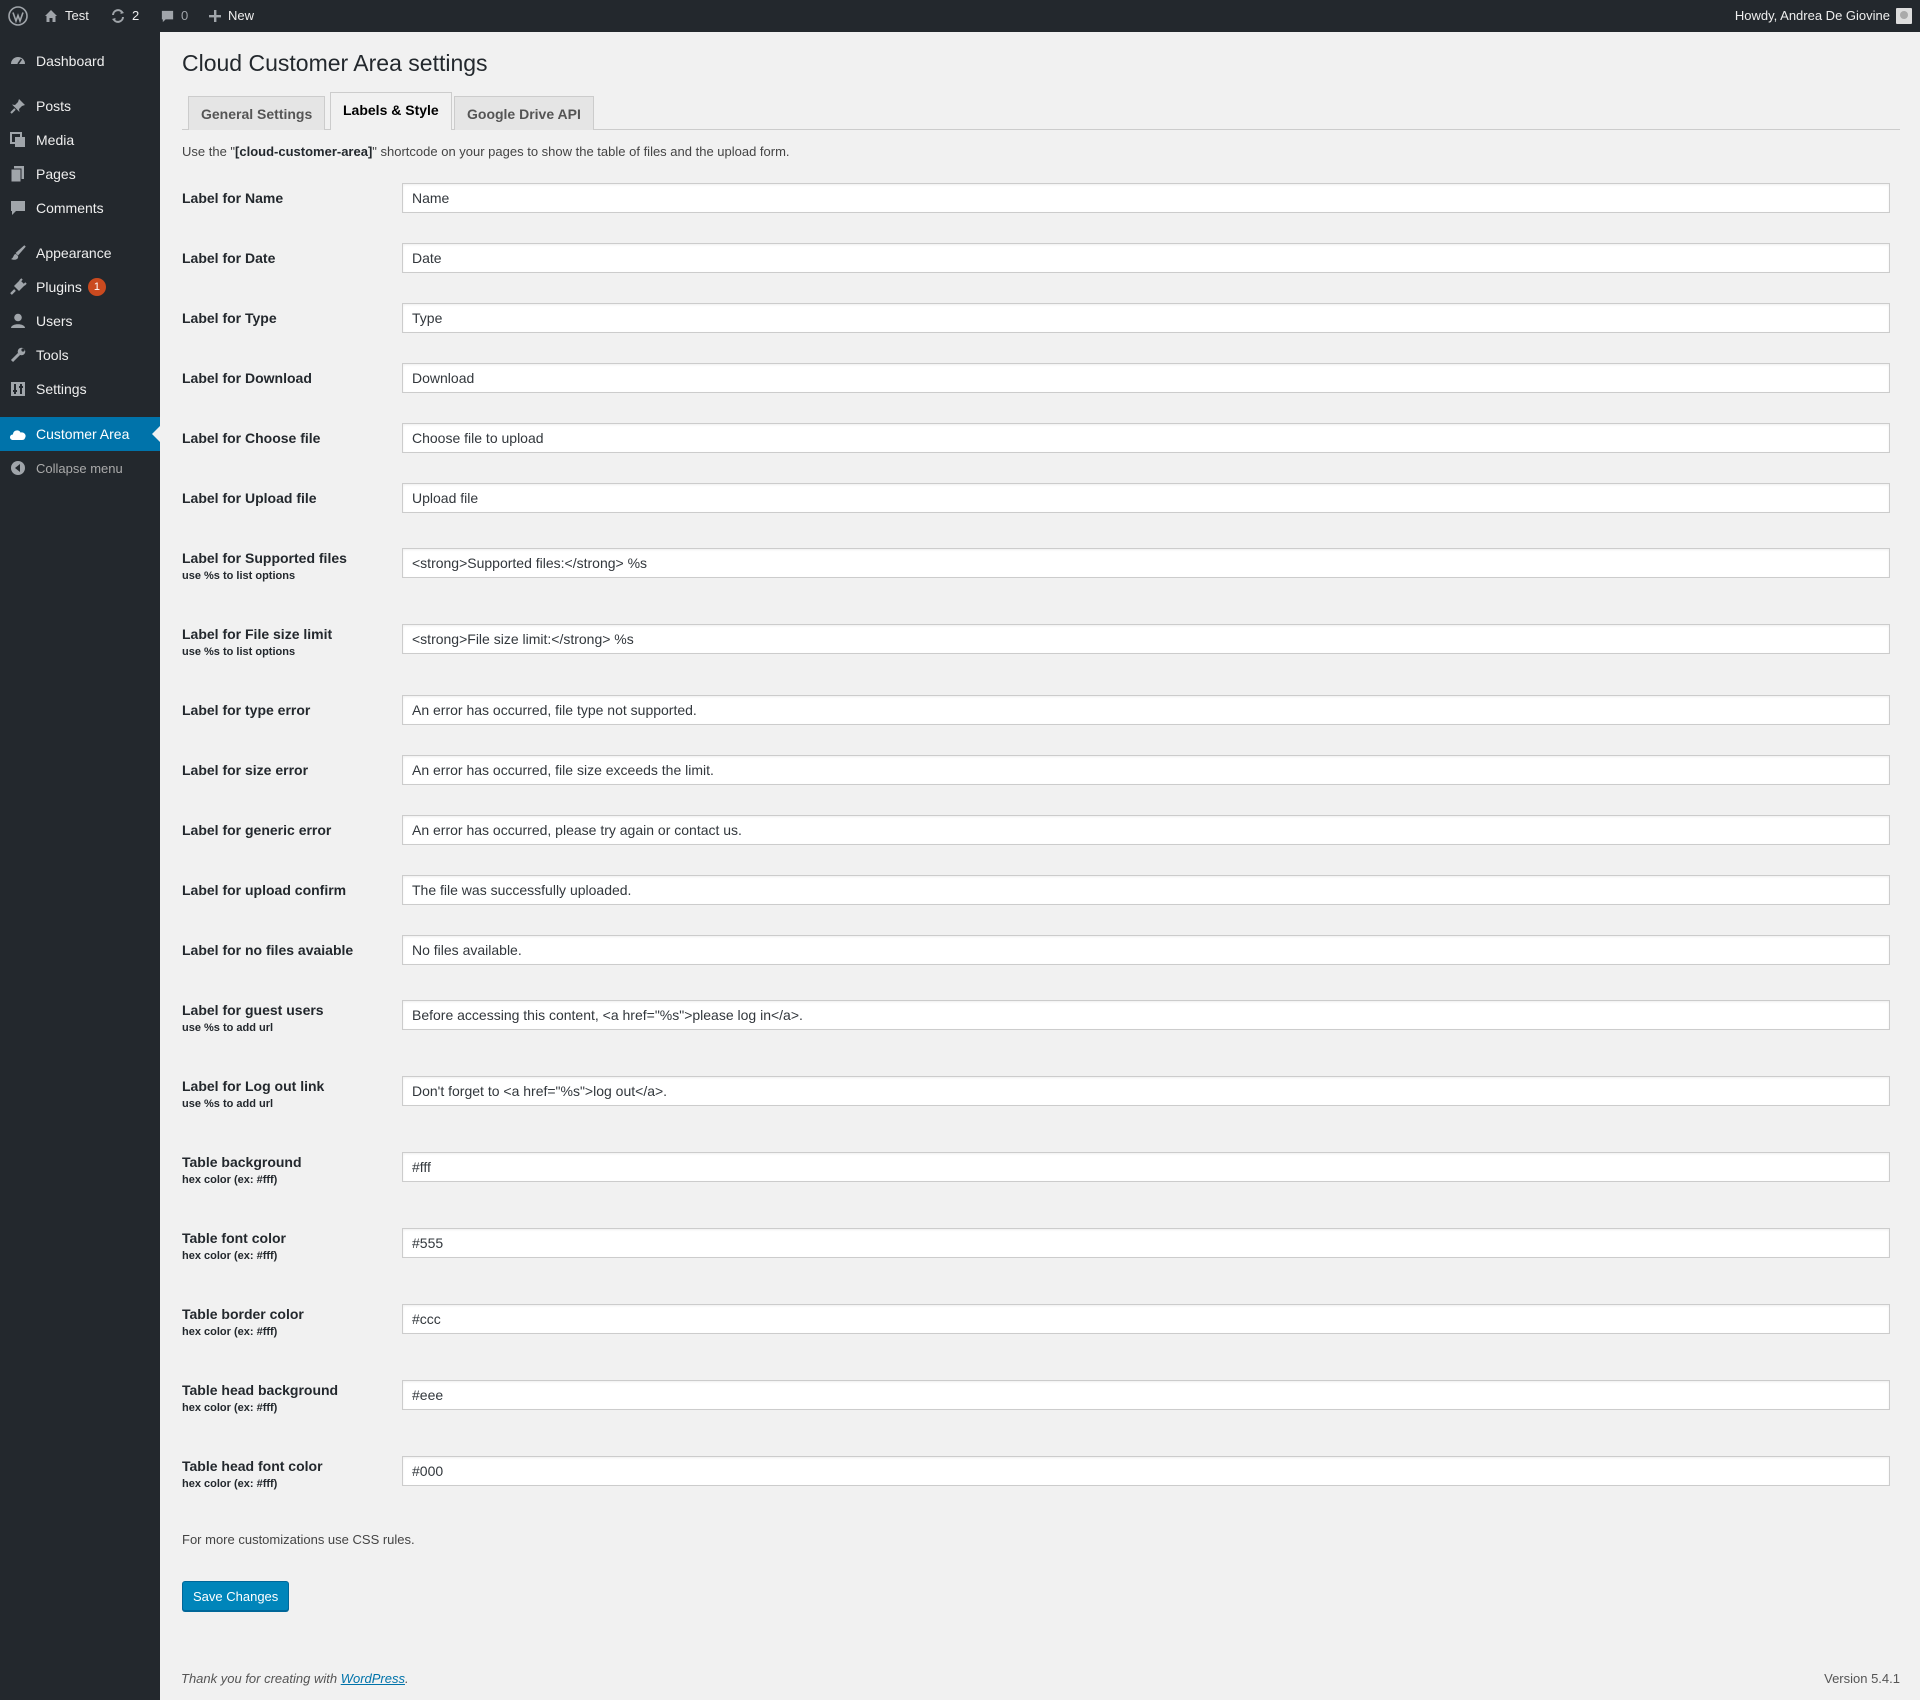  Describe the element at coordinates (229, 318) in the screenshot. I see `field-label-text: Label for Type` at that location.